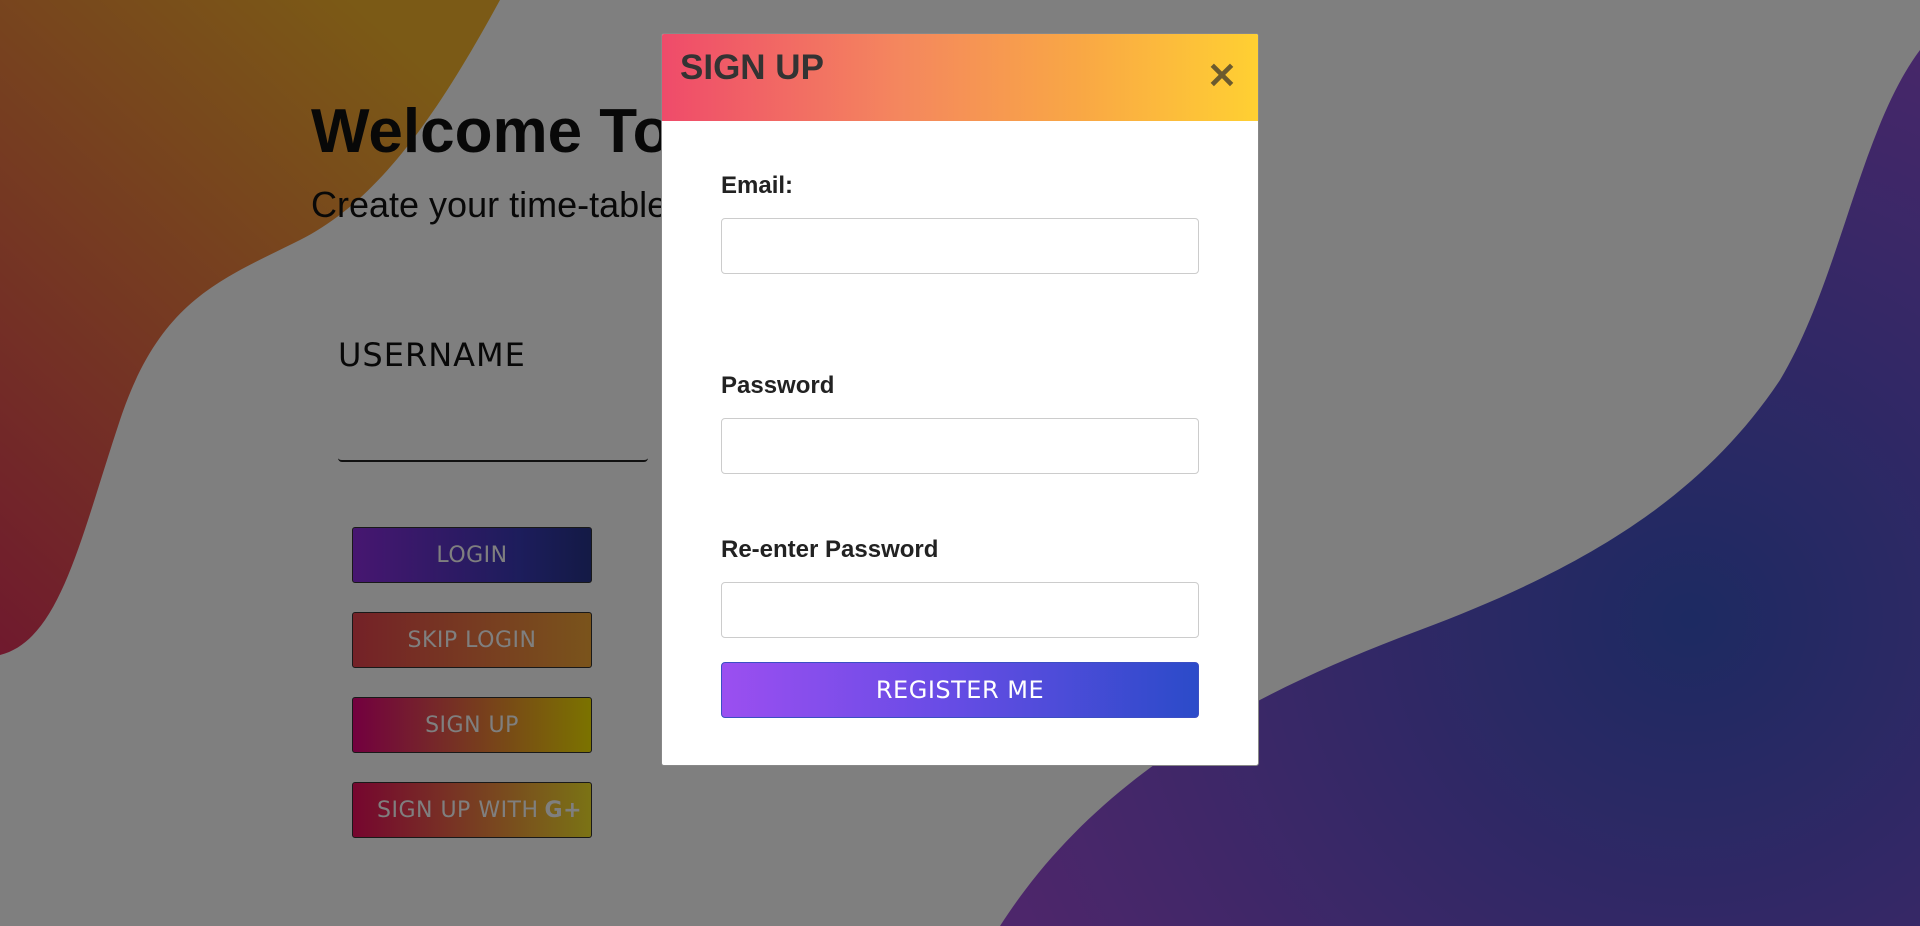  I want to click on modal-title: SIGN UP, so click(752, 67).